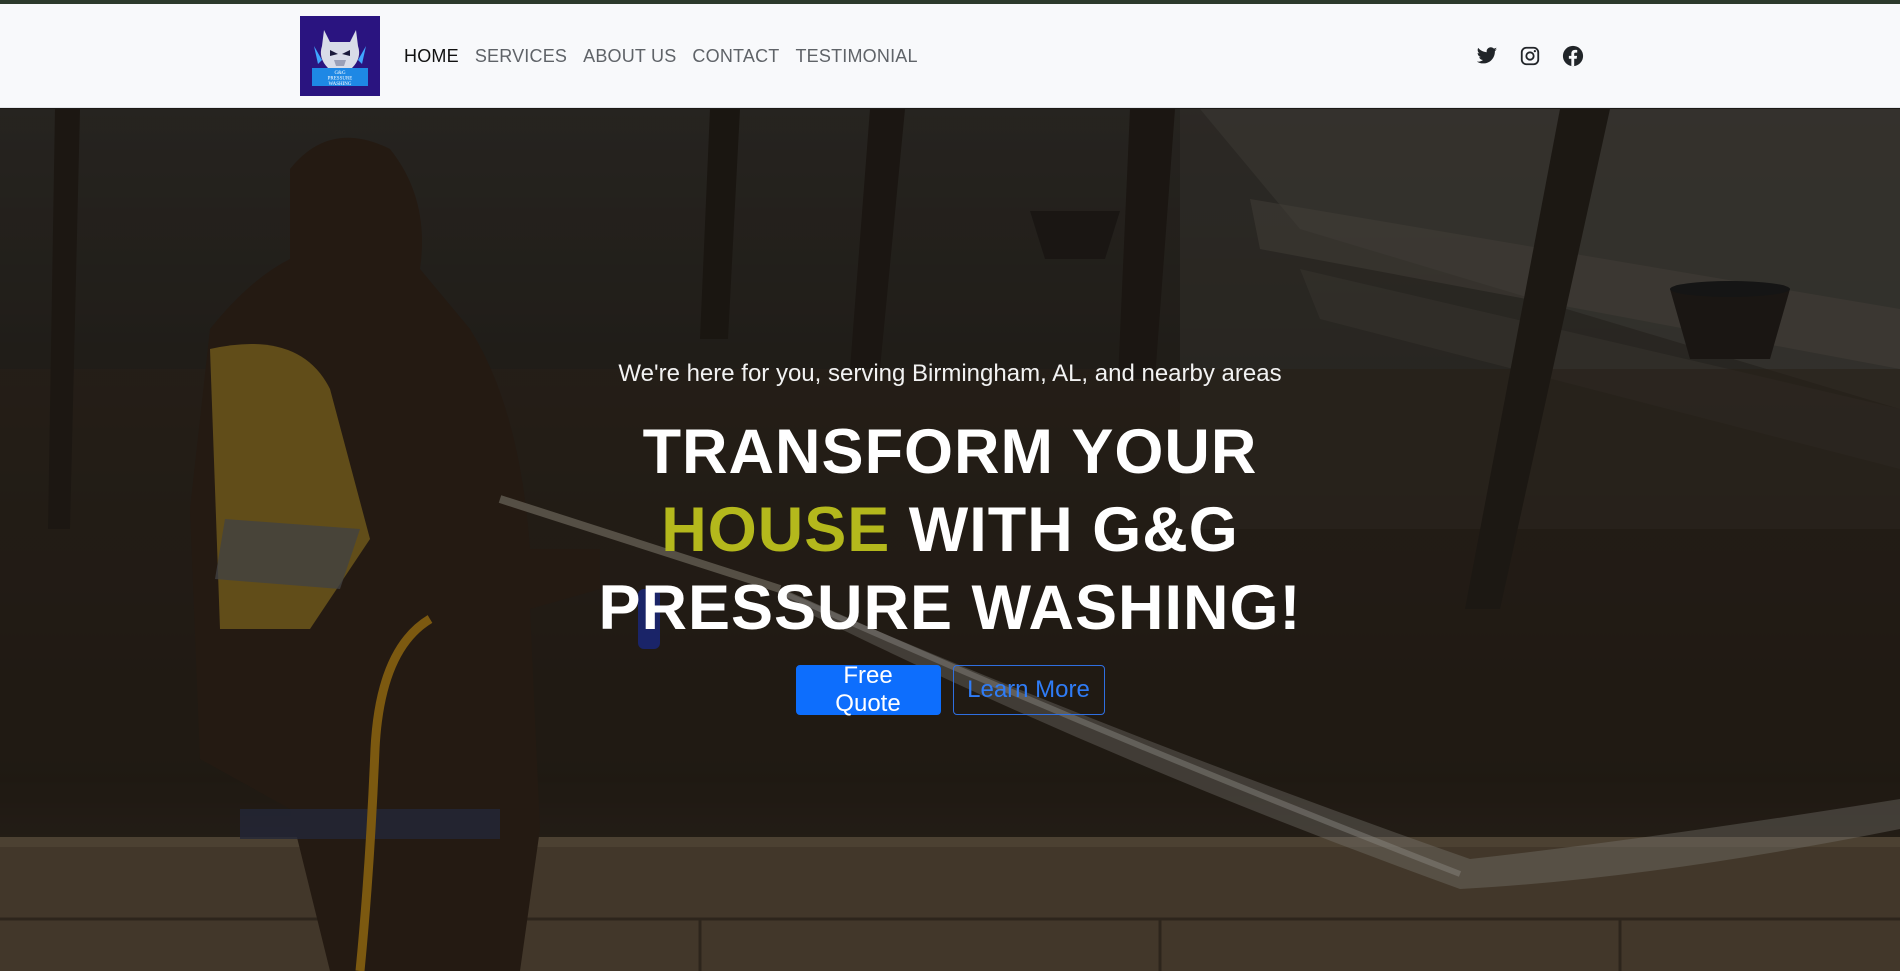 Image resolution: width=1900 pixels, height=971 pixels. What do you see at coordinates (735, 56) in the screenshot?
I see `nav-contact: CONTACT` at bounding box center [735, 56].